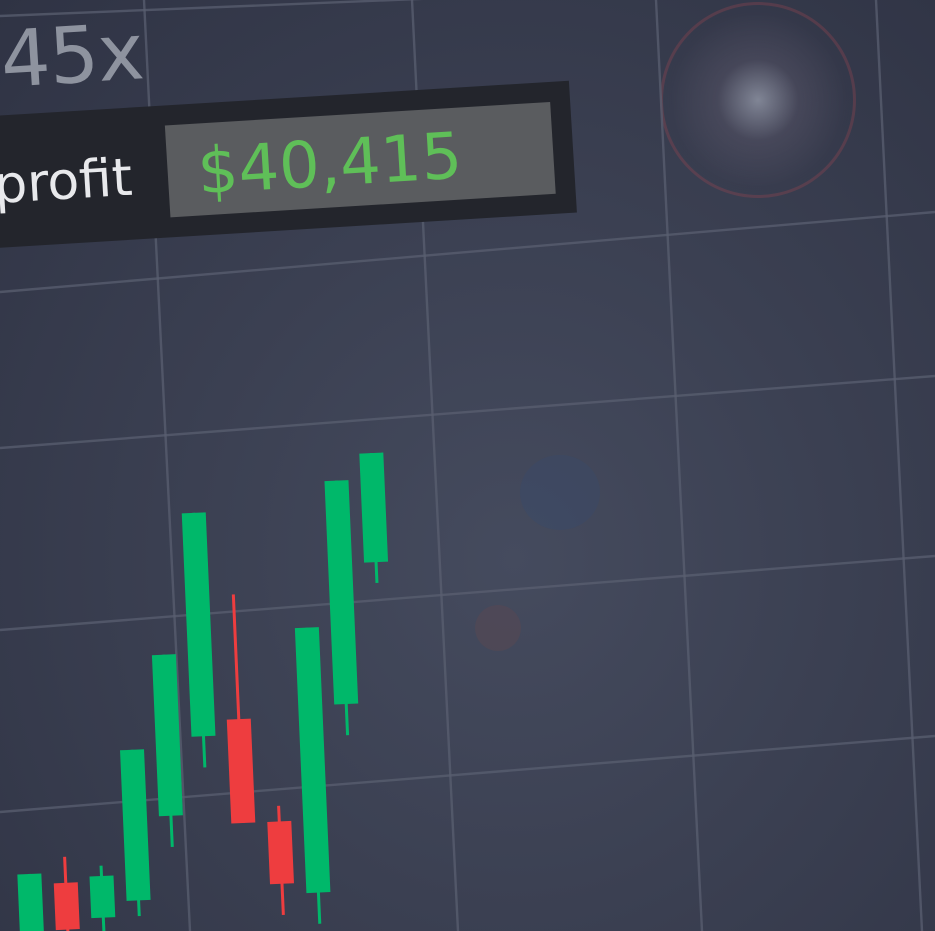 The height and width of the screenshot is (931, 935). I want to click on profit-value-box: $40,415, so click(360, 159).